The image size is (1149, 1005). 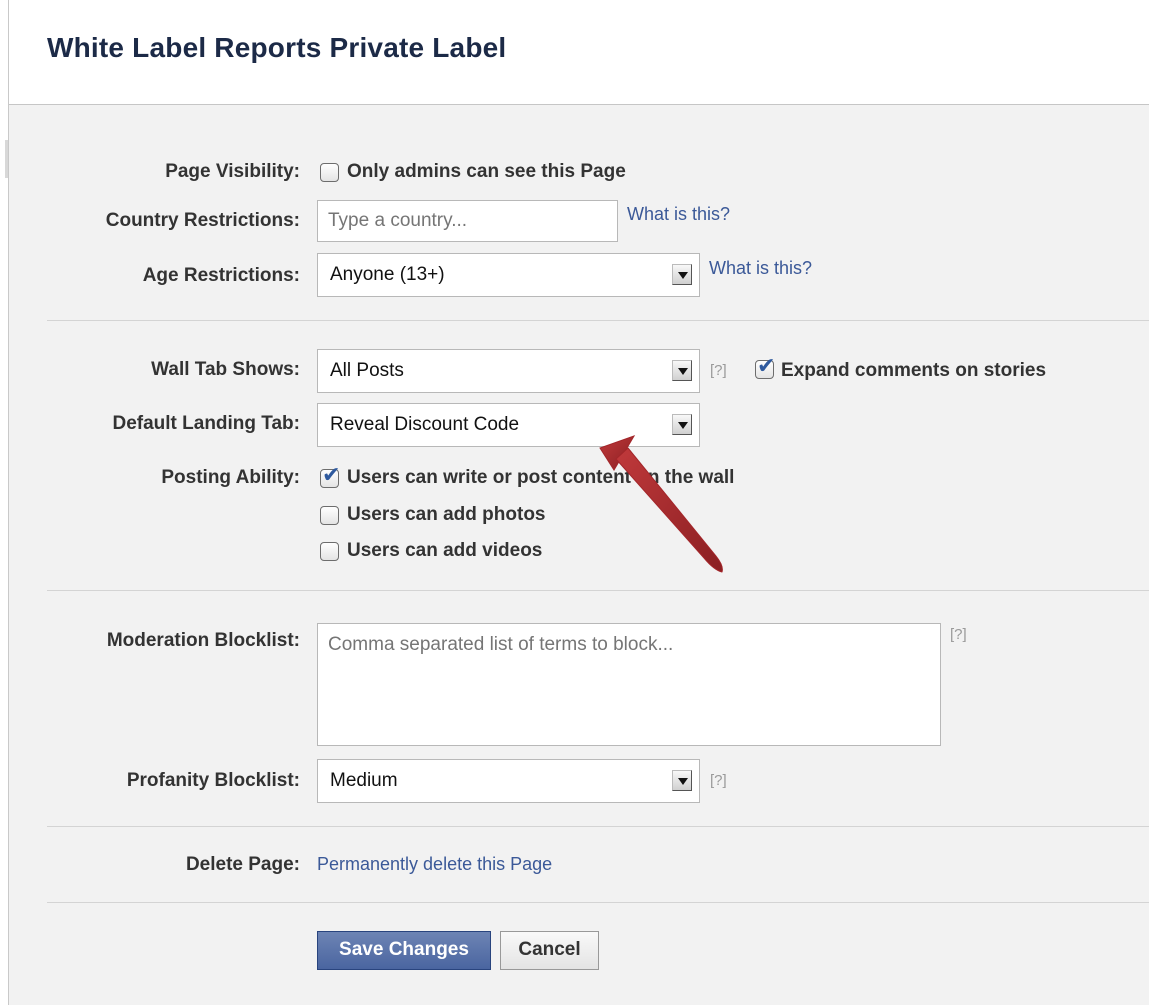 What do you see at coordinates (958, 634) in the screenshot?
I see `moderation-help: [?]` at bounding box center [958, 634].